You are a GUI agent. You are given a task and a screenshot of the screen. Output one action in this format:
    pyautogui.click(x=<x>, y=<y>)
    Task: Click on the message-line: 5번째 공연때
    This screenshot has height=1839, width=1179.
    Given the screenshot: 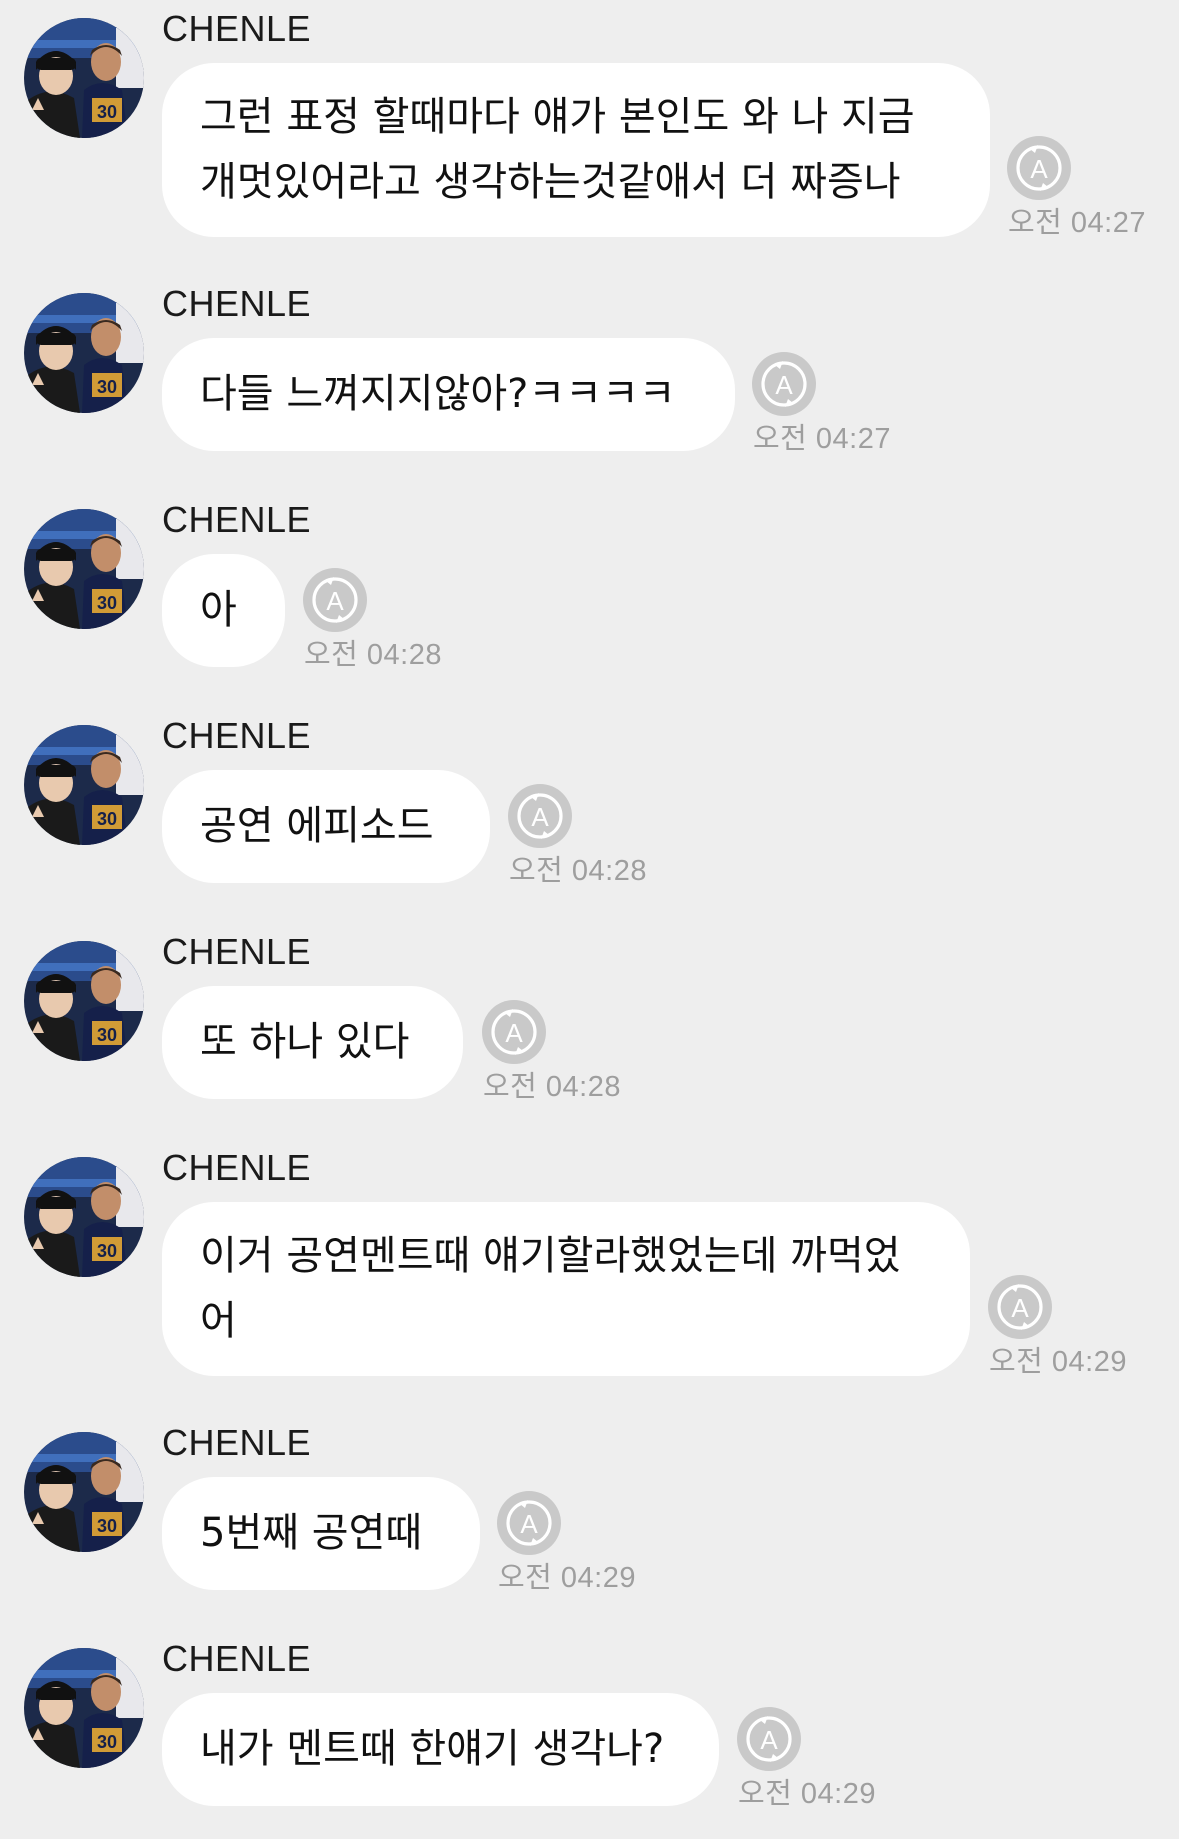 What is the action you would take?
    pyautogui.click(x=311, y=1533)
    